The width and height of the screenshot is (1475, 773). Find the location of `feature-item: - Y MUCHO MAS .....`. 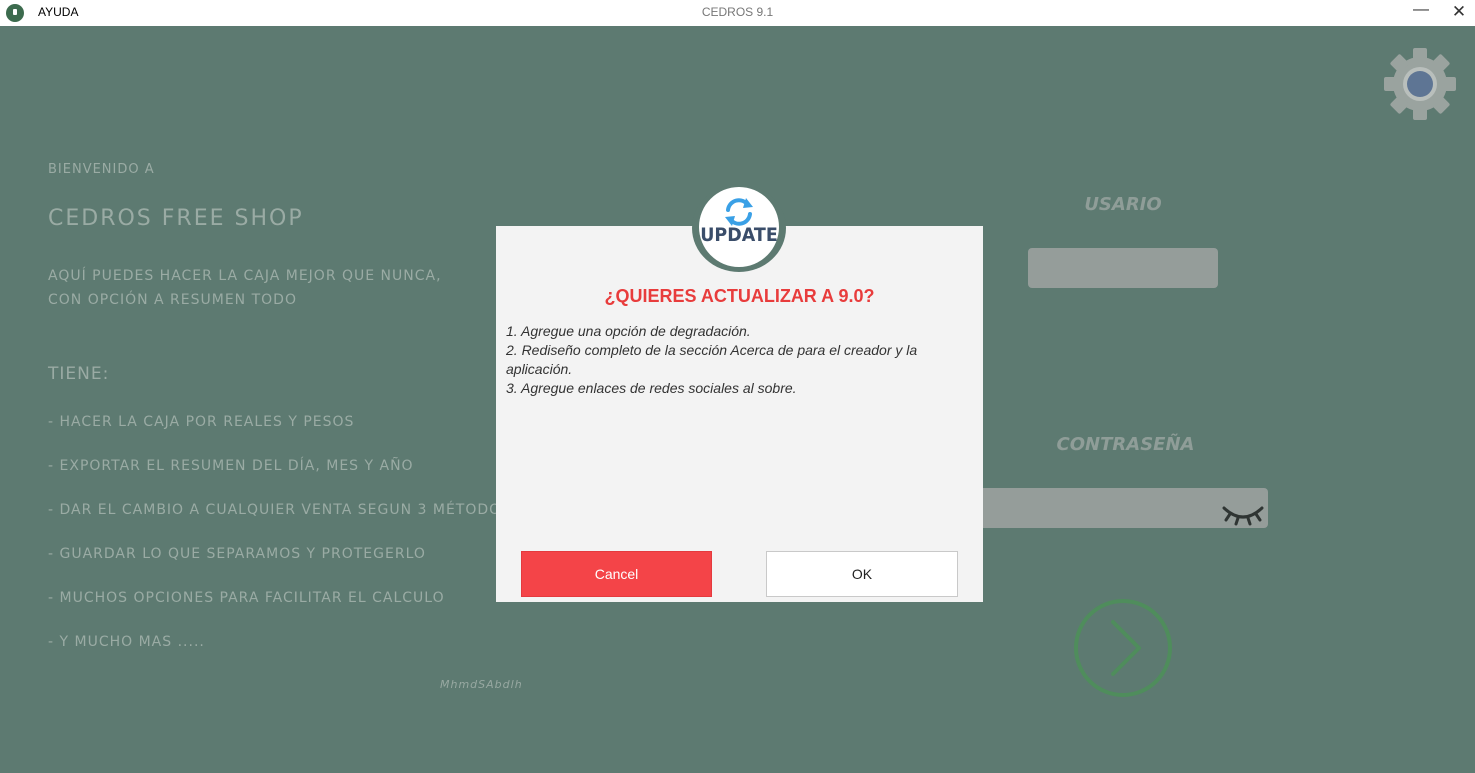

feature-item: - Y MUCHO MAS ..... is located at coordinates (126, 642).